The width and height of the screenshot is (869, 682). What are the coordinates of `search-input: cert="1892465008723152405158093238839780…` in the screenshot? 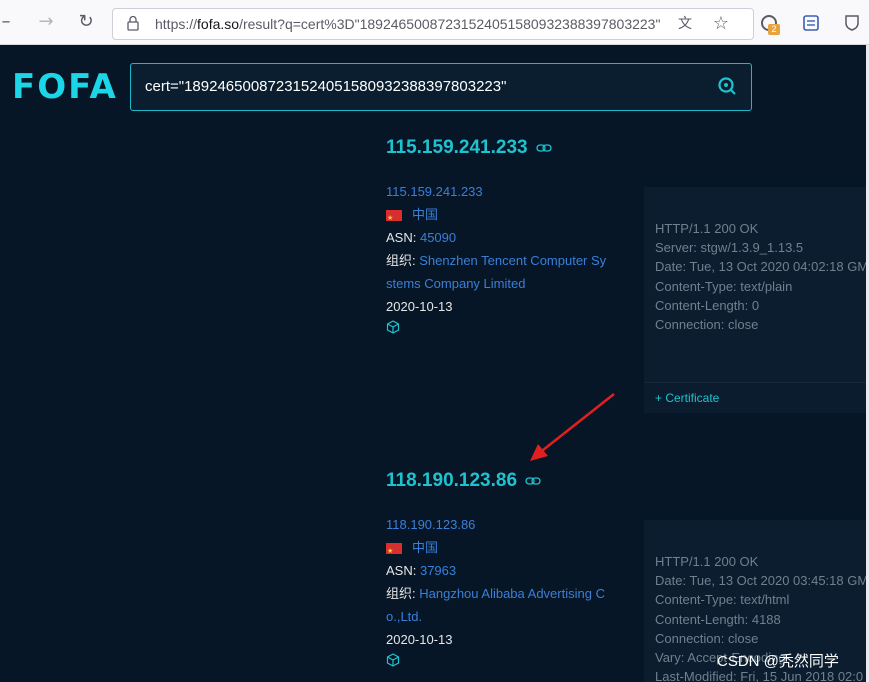 It's located at (441, 87).